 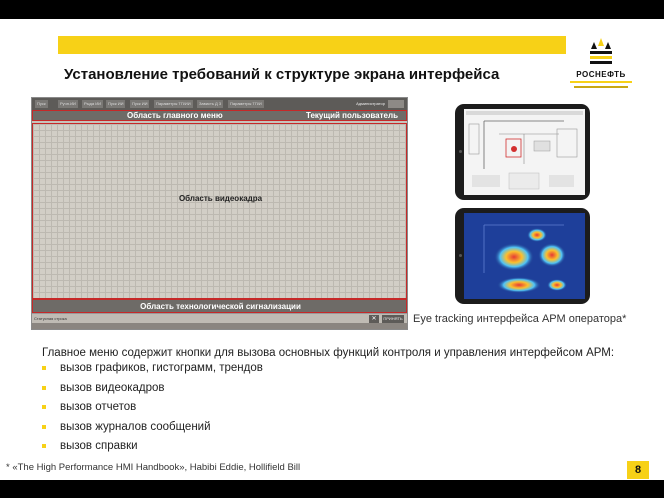 What do you see at coordinates (220, 198) in the screenshot?
I see `video-frame-area-label: Область видеокадра` at bounding box center [220, 198].